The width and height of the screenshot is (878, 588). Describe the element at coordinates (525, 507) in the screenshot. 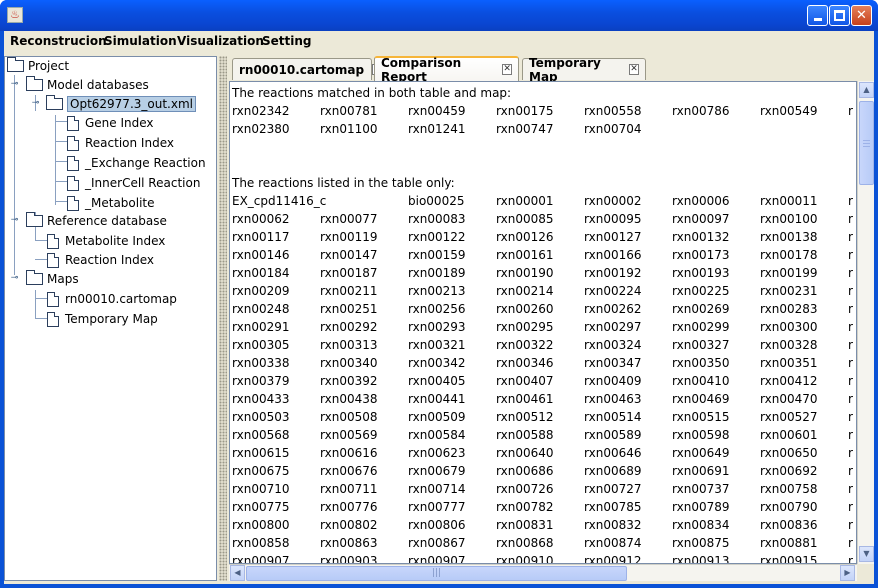

I see `reaction-id: rxn00782` at that location.